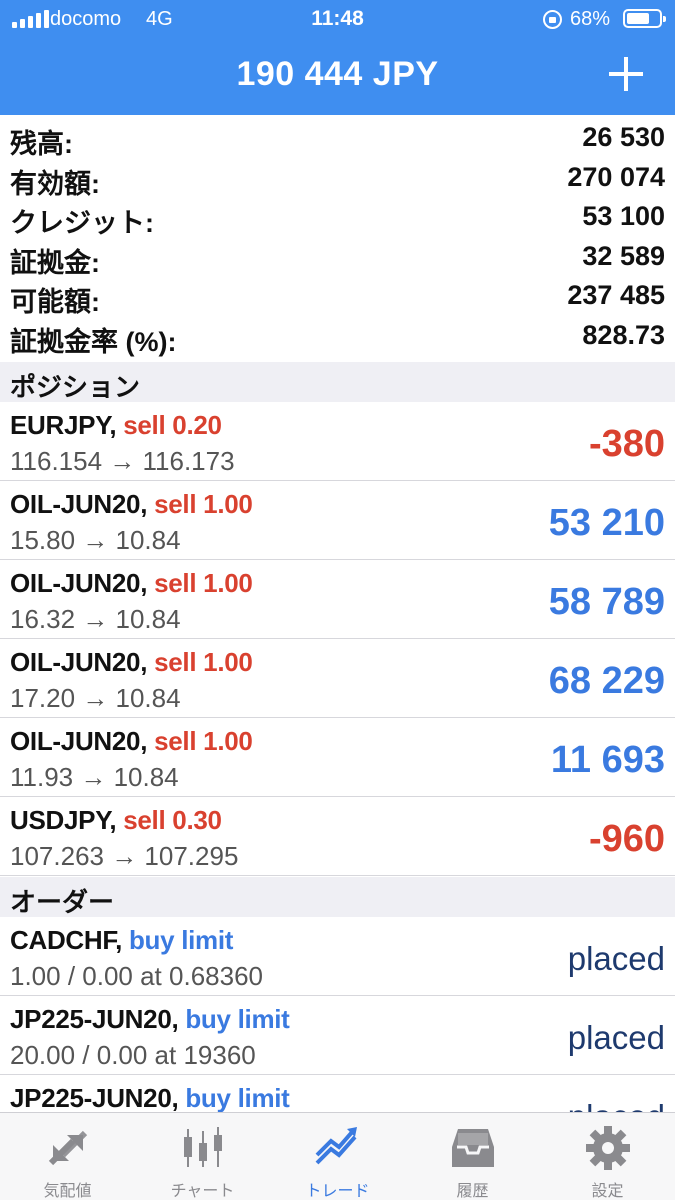 This screenshot has width=675, height=1200. I want to click on top-bar: docomo 4G 11:48 68% 190 444 JPY, so click(337, 57).